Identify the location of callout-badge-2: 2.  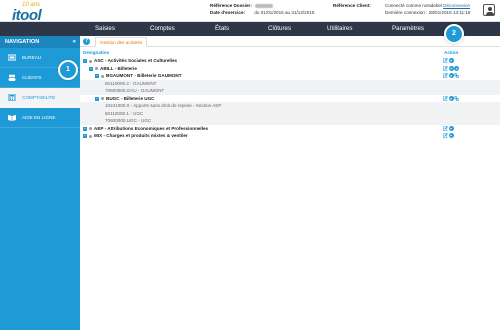
(454, 34).